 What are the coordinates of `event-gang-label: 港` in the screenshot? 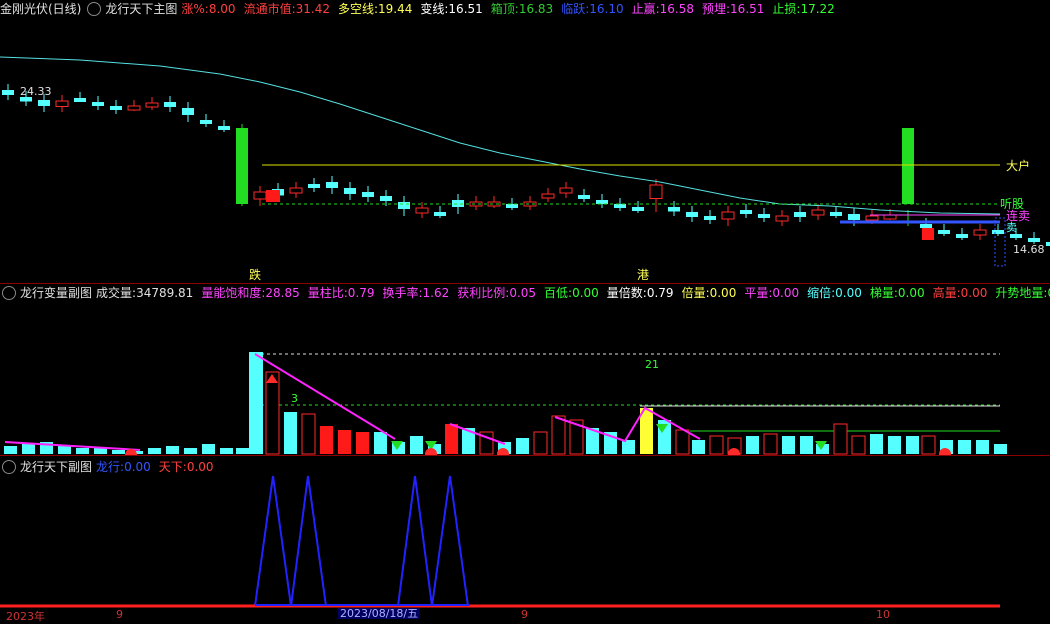 It's located at (643, 275).